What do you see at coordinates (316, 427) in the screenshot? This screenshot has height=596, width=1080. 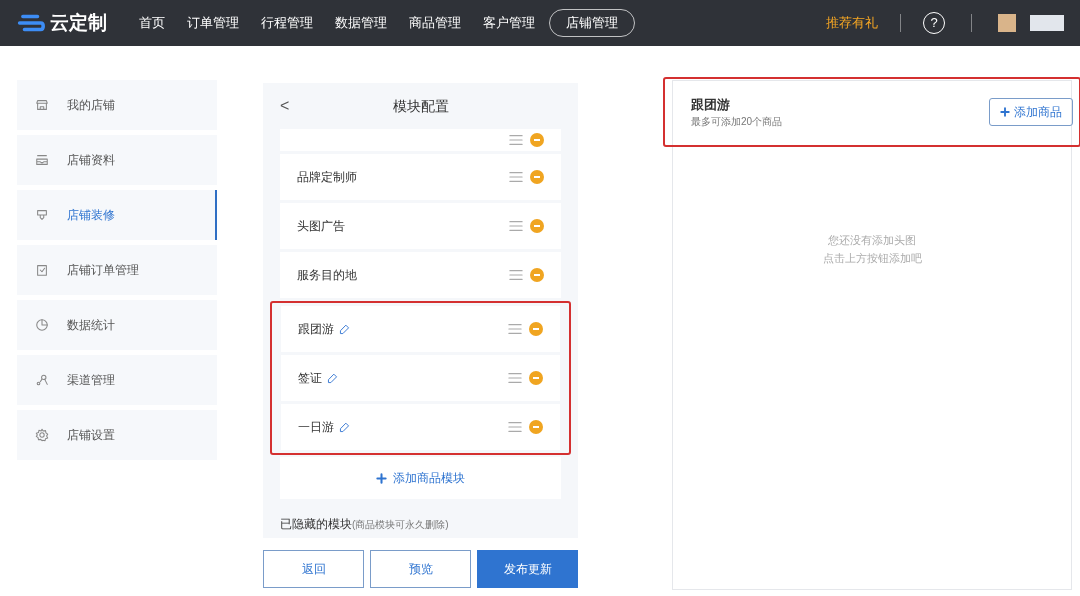 I see `module-name: 一日游` at bounding box center [316, 427].